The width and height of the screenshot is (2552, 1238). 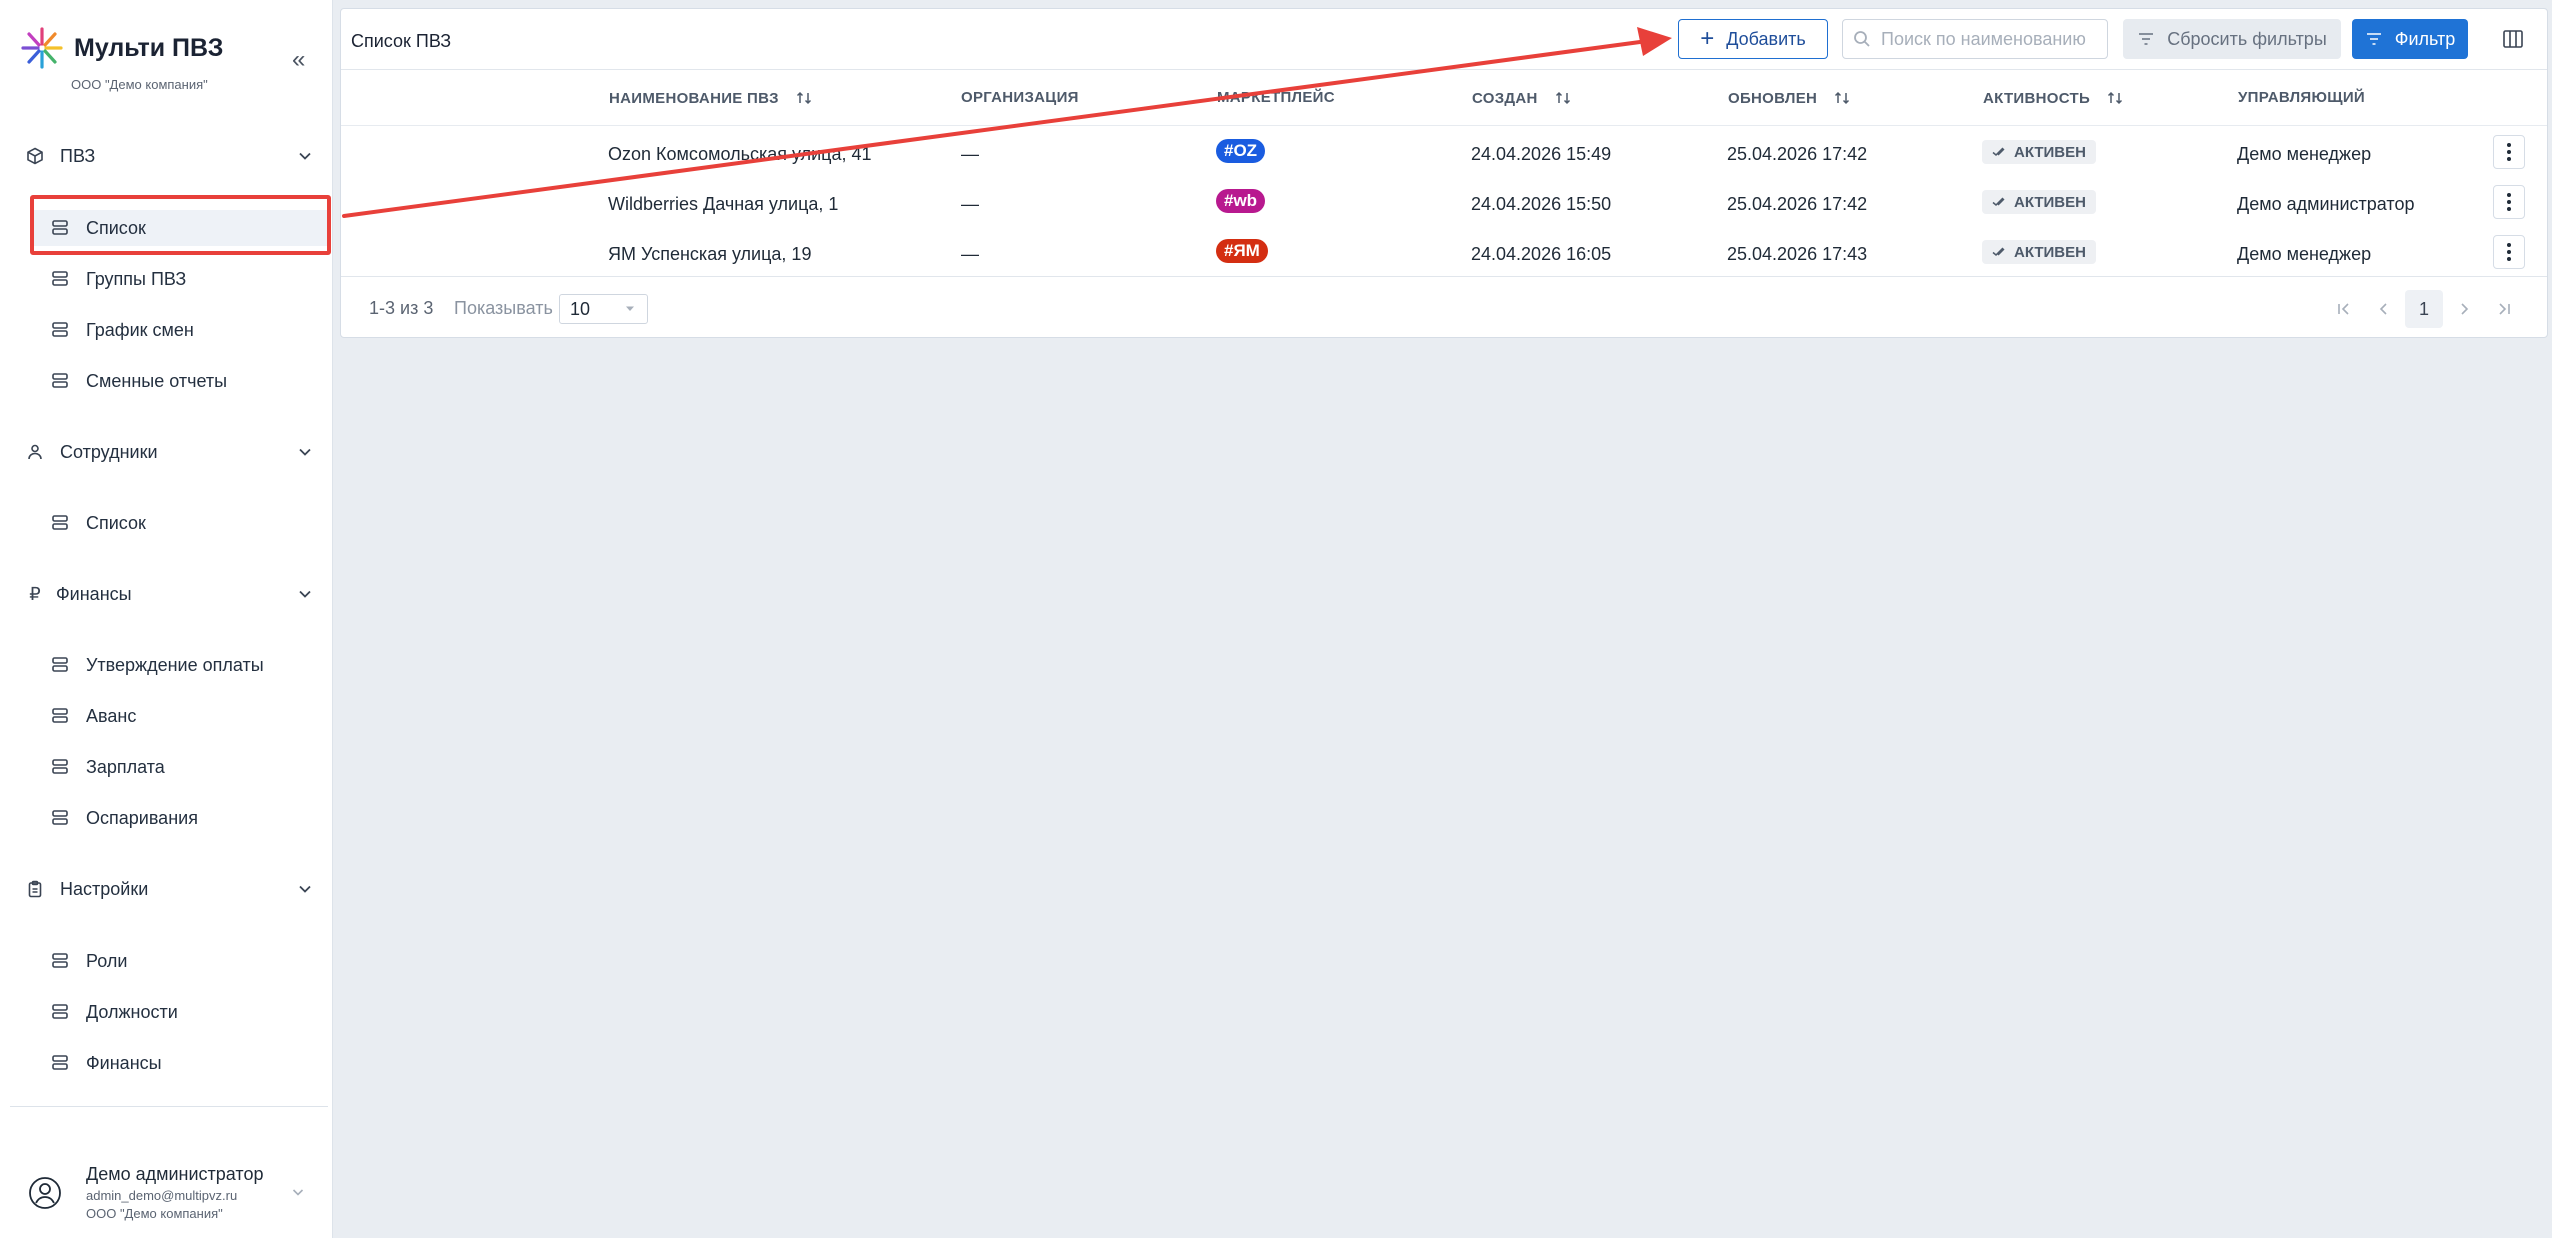 What do you see at coordinates (109, 451) in the screenshot?
I see `sidebar-section-label: Сотрудники` at bounding box center [109, 451].